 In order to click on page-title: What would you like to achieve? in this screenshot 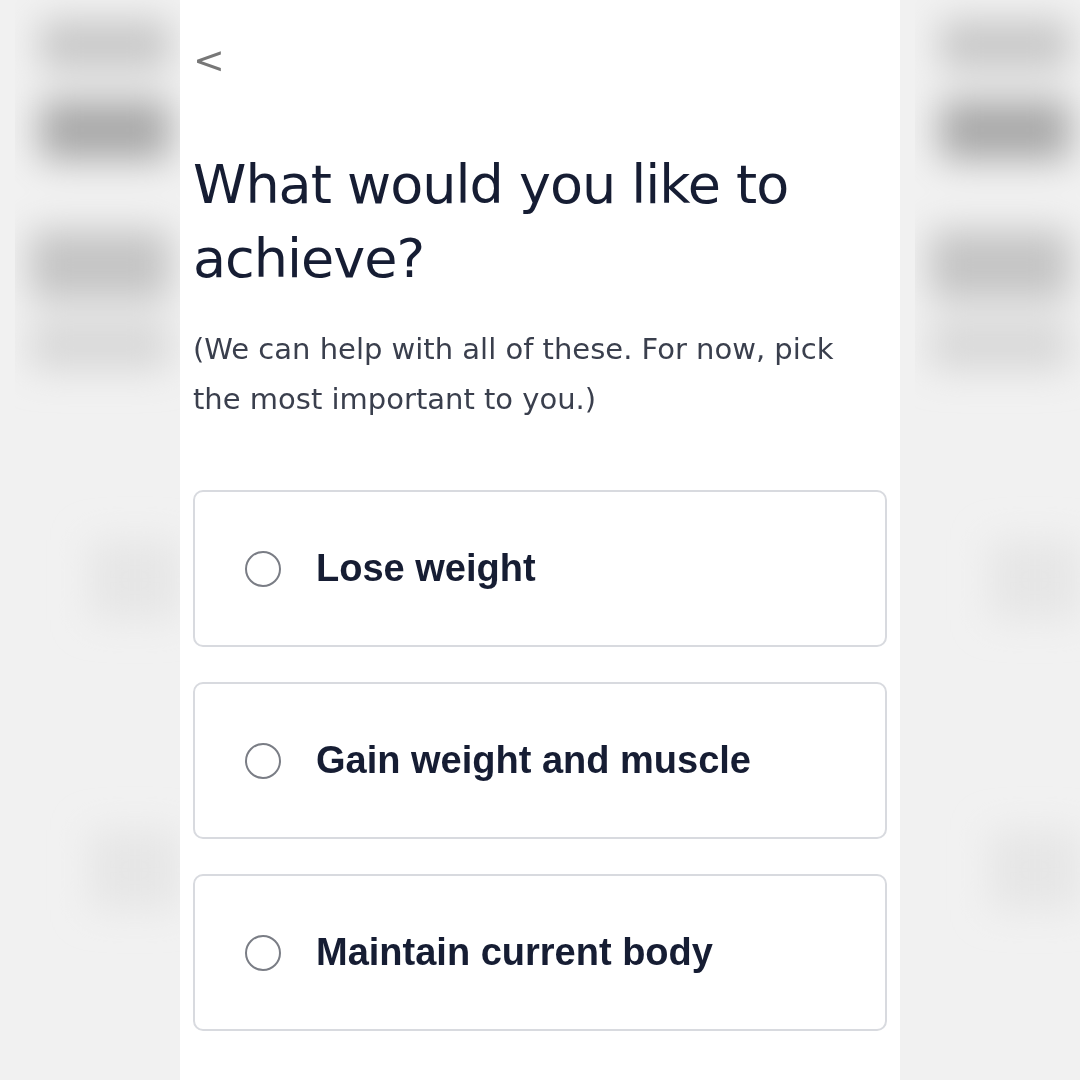, I will do `click(491, 222)`.